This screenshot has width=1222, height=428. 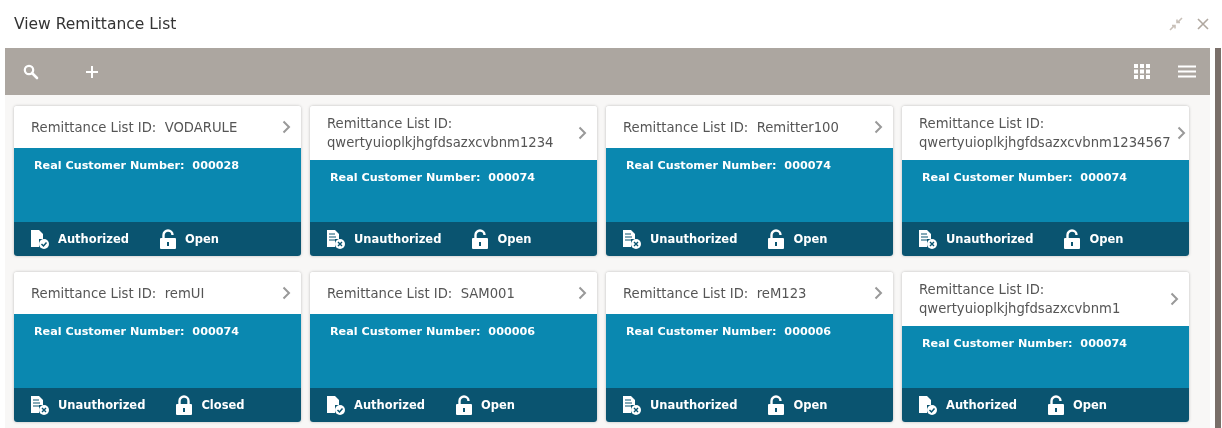 I want to click on remittance-id: Remittance List ID: qwertyuioplkjhgfdsazxcvbnm1, so click(x=1020, y=299).